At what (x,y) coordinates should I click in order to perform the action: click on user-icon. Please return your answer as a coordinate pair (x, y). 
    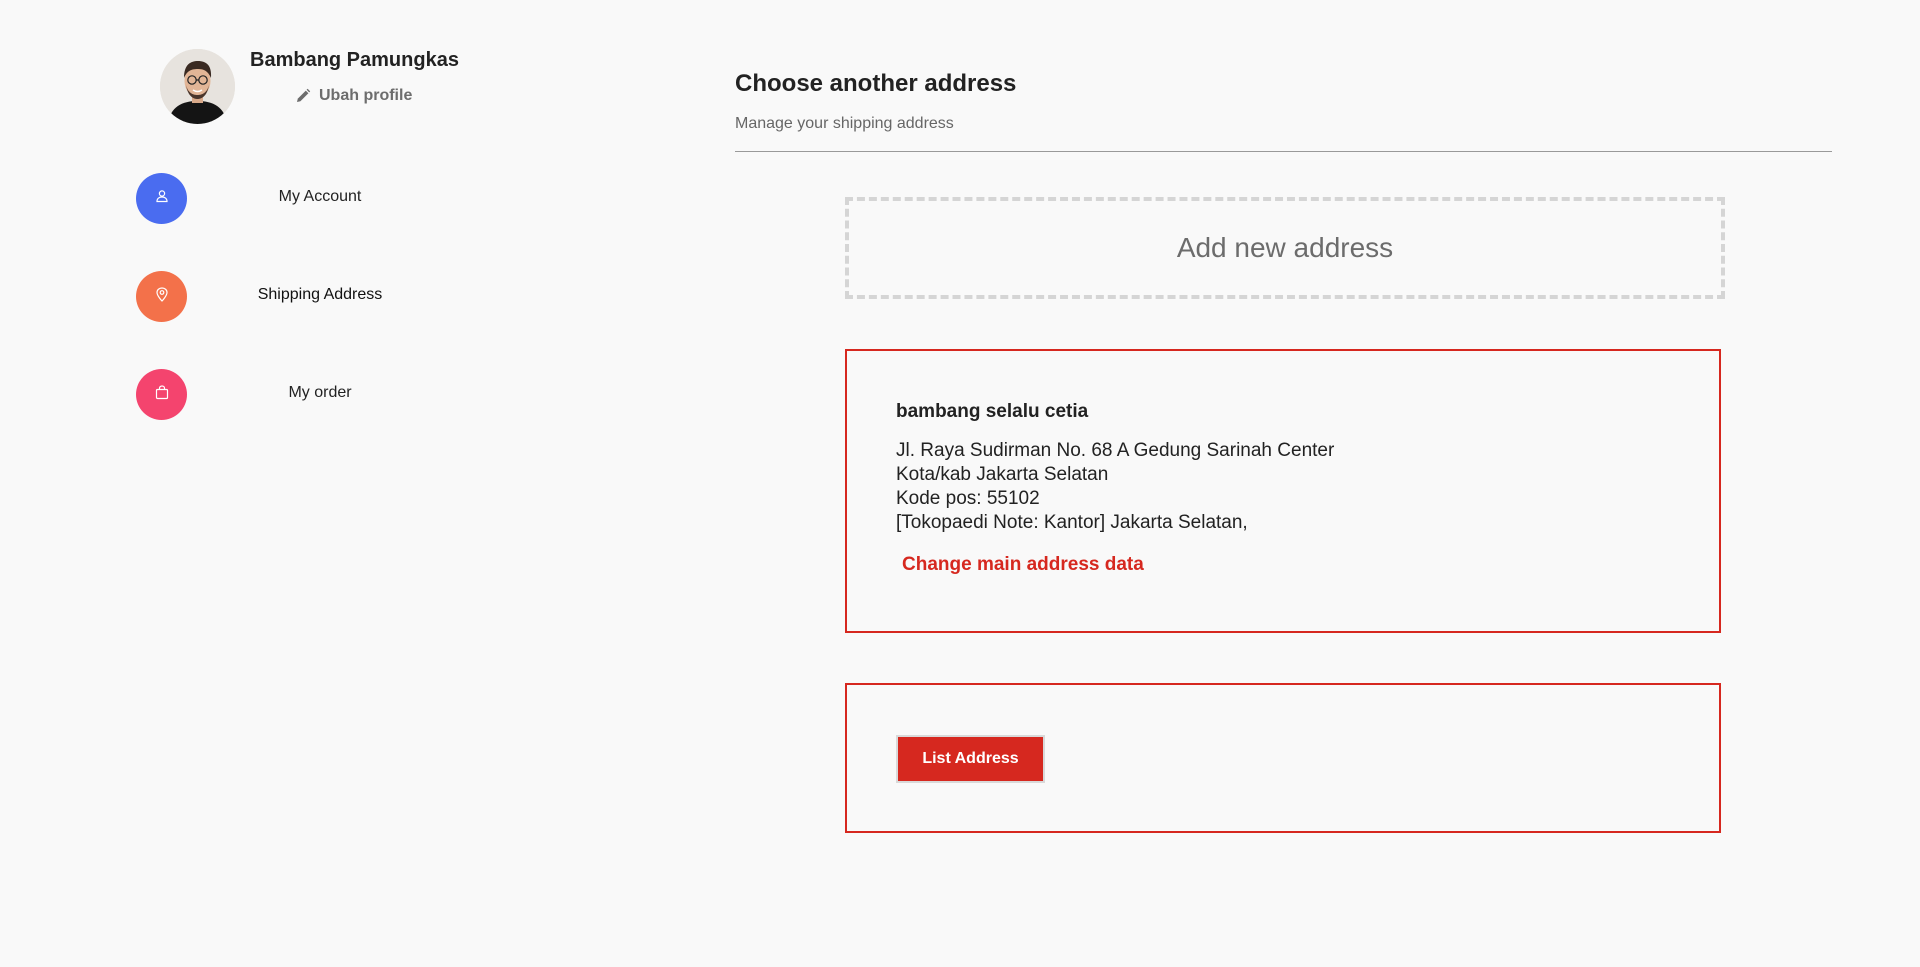
    Looking at the image, I should click on (162, 198).